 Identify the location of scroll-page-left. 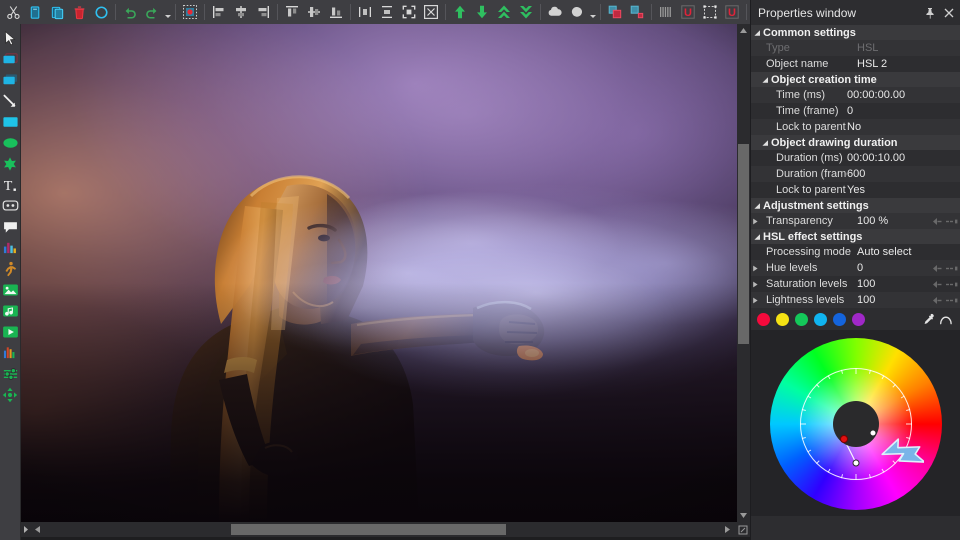
(26, 529).